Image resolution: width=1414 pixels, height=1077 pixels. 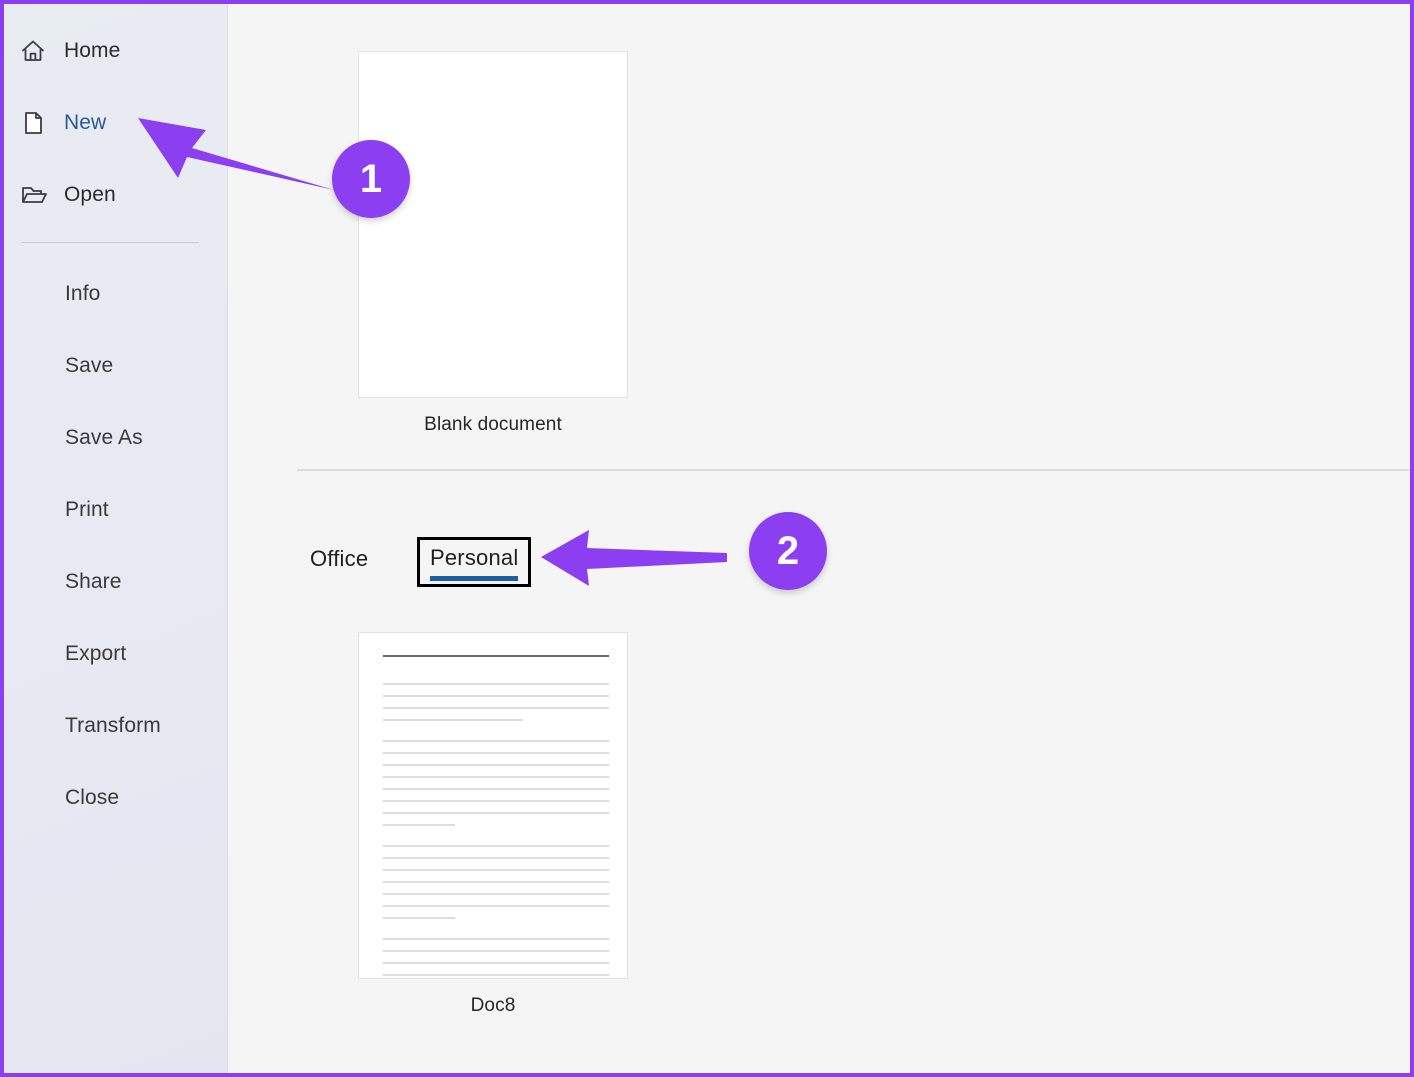 I want to click on tab-label: Office, so click(x=339, y=558).